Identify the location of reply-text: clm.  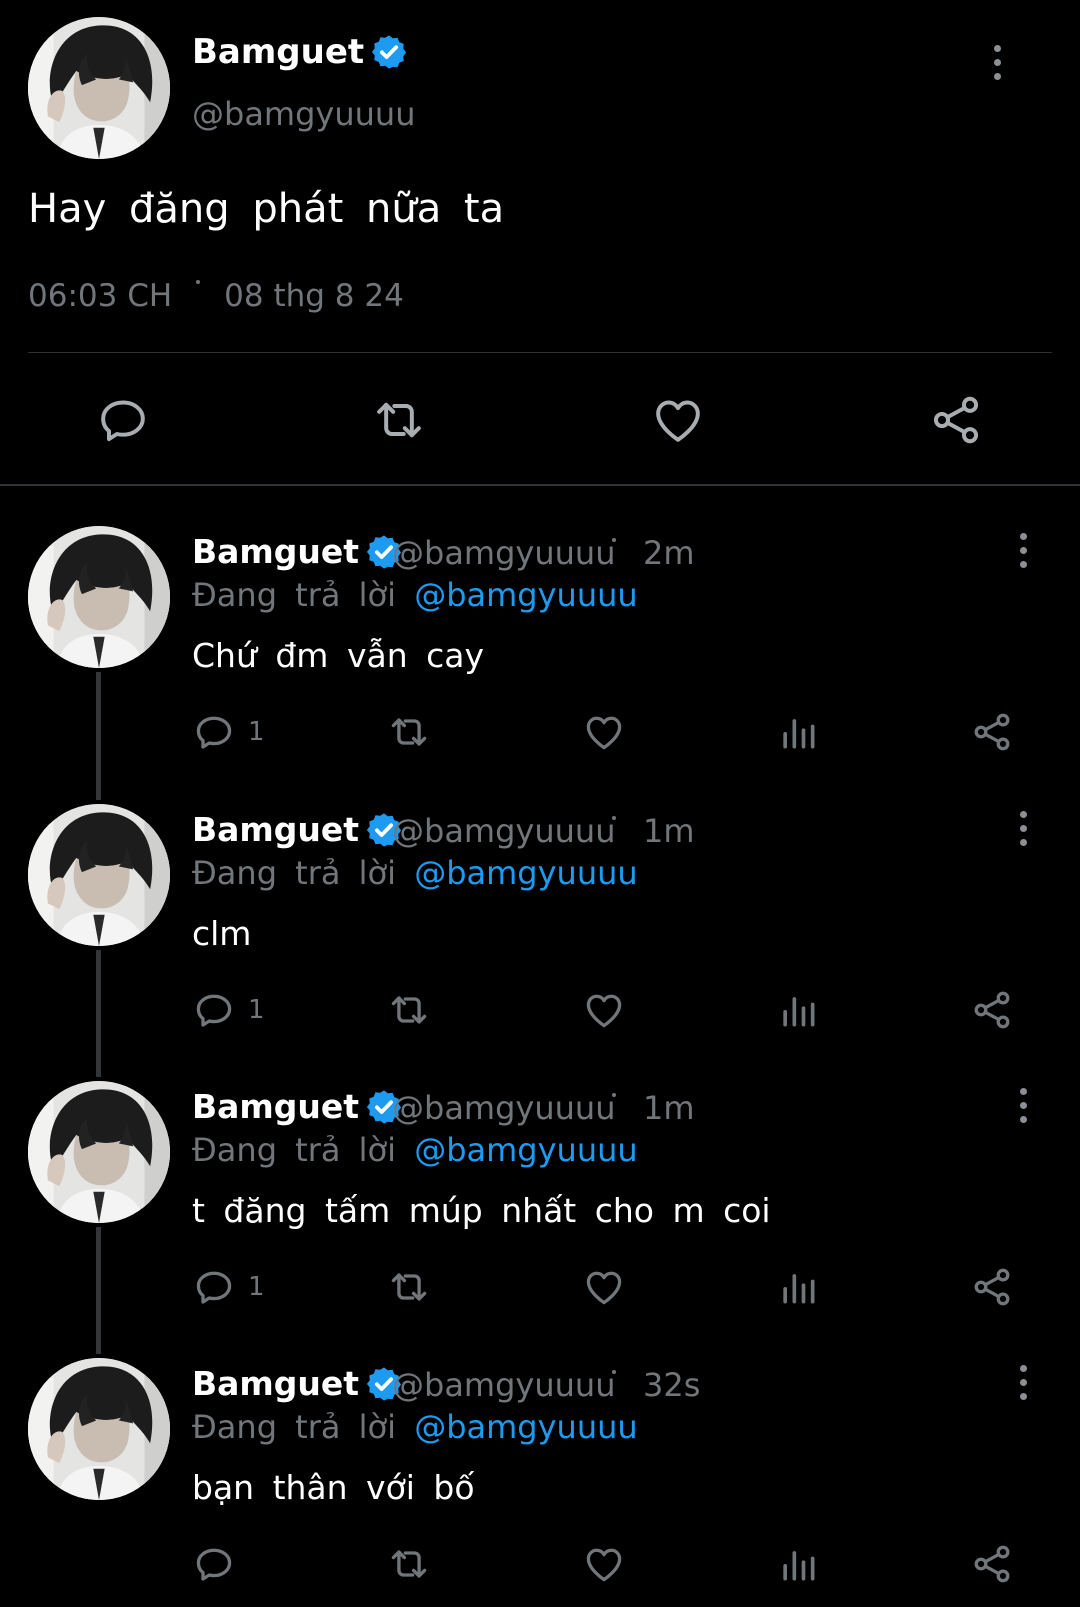
(222, 933).